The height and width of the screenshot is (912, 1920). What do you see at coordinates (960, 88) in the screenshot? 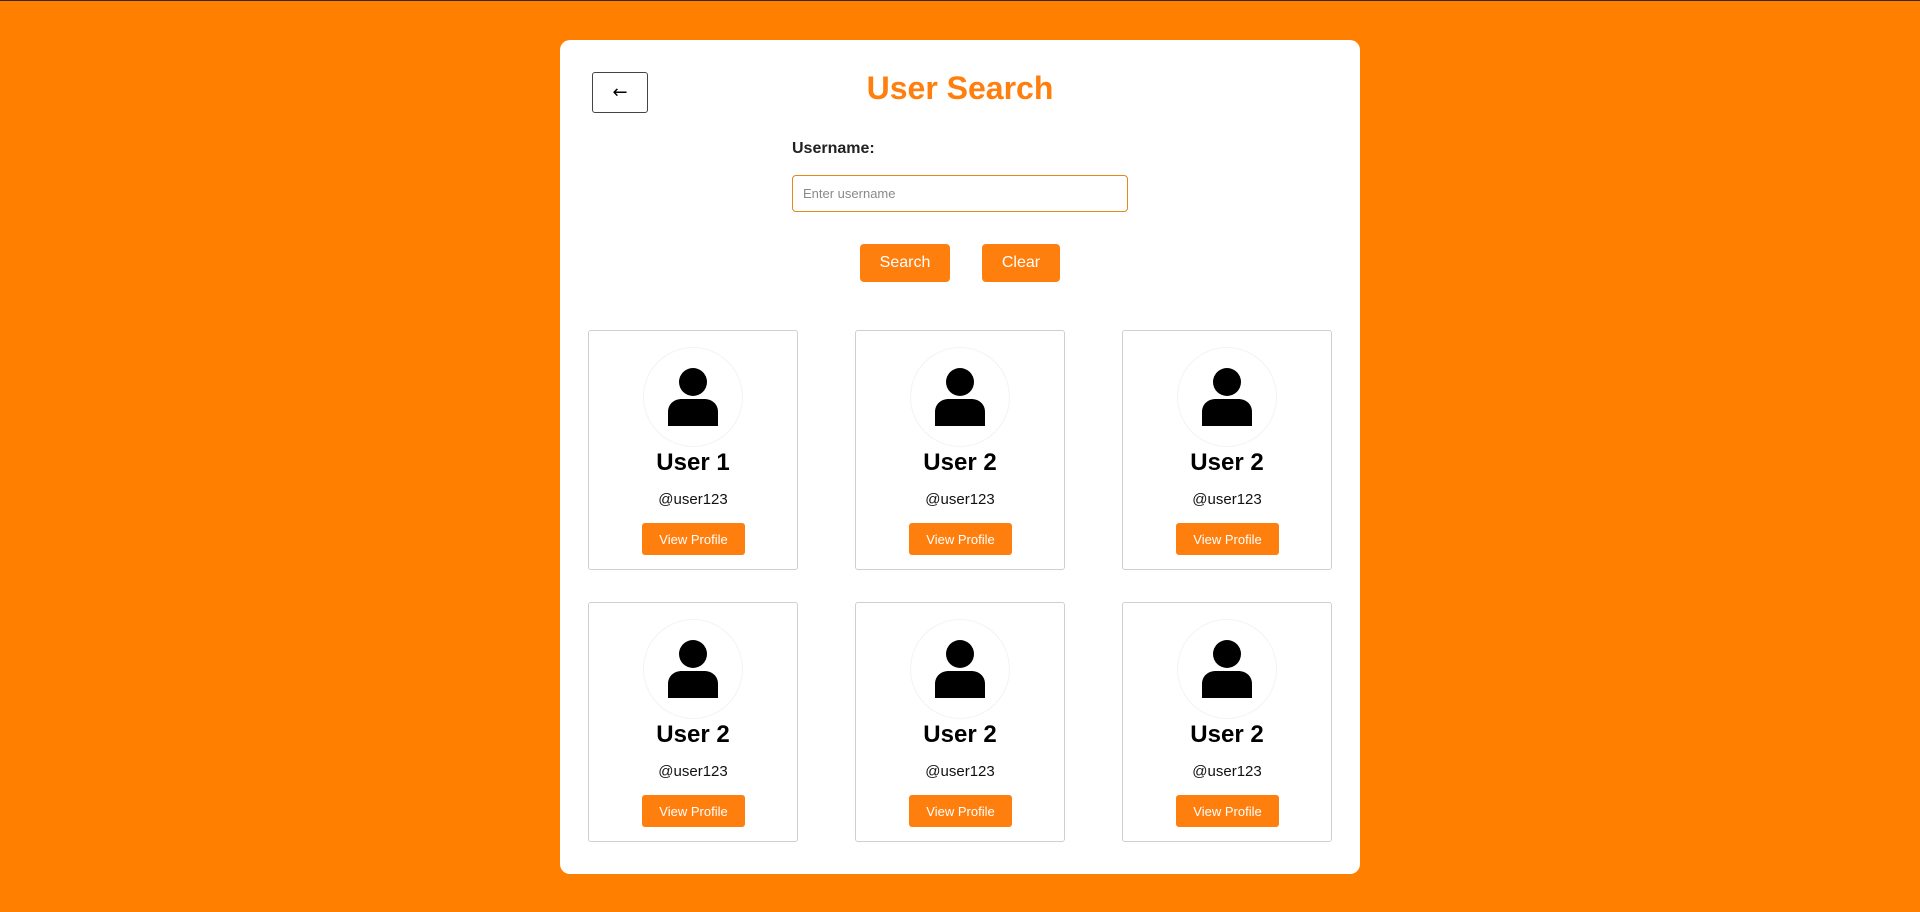
I see `page-title: User Search` at bounding box center [960, 88].